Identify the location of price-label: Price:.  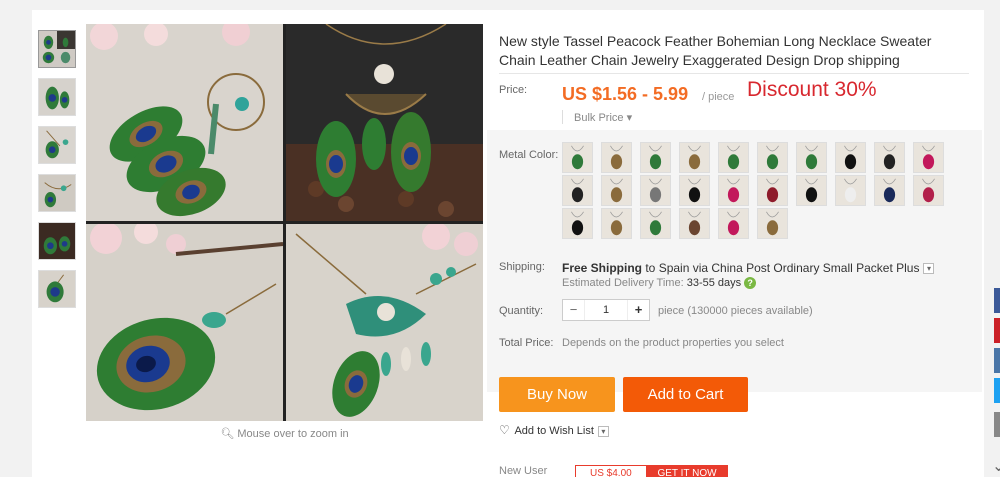
(513, 90).